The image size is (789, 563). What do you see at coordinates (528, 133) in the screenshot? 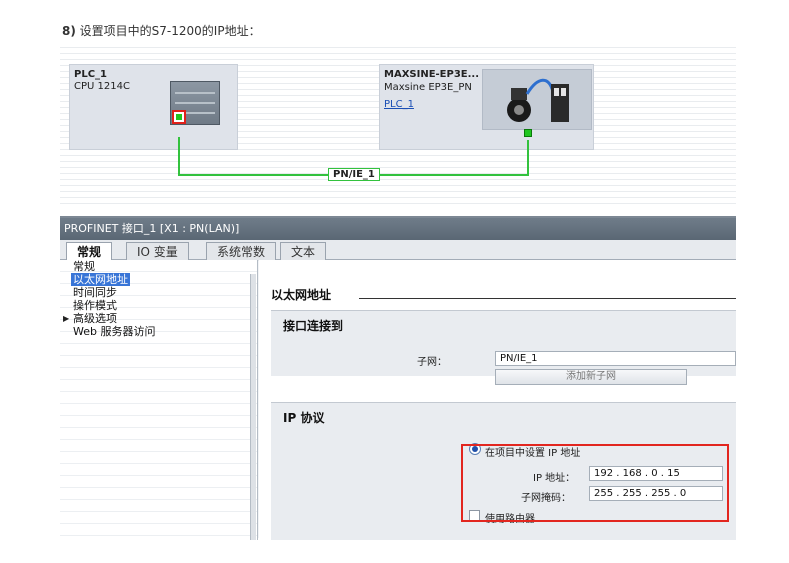
I see `drive-profinet-port` at bounding box center [528, 133].